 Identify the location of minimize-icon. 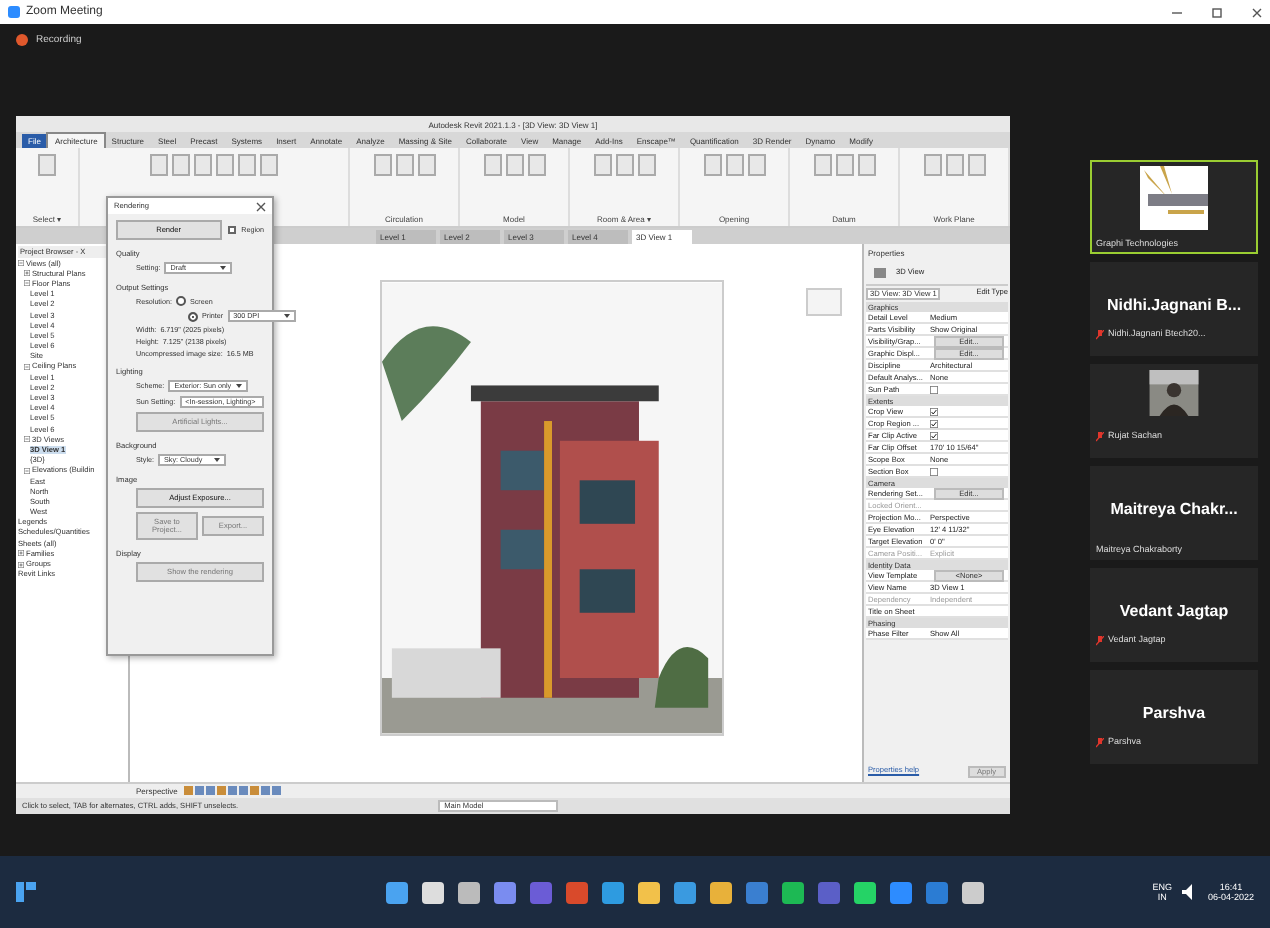
(1177, 12).